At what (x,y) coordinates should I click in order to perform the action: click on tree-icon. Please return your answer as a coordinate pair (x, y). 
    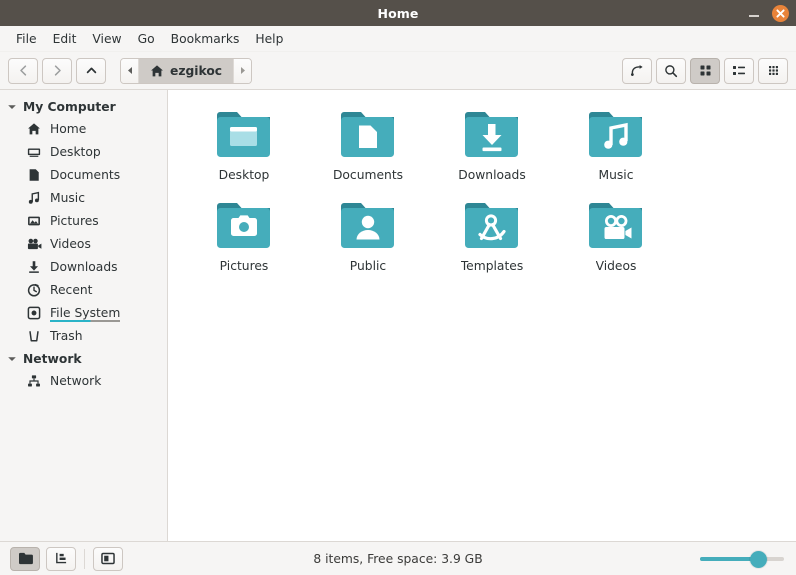
    Looking at the image, I should click on (61, 558).